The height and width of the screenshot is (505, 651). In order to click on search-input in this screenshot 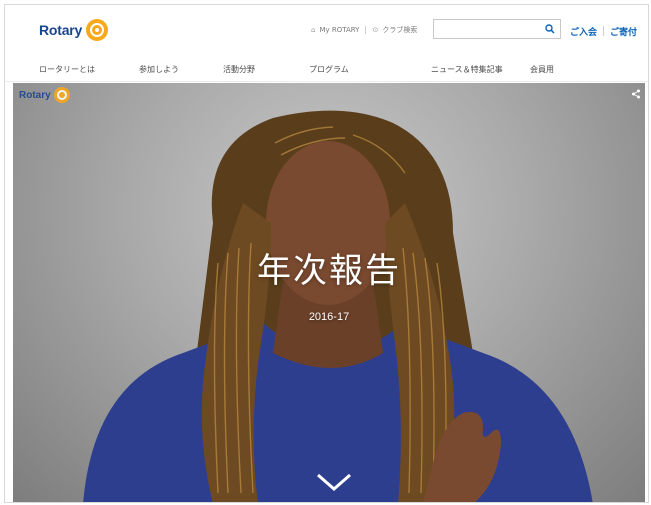, I will do `click(497, 29)`.